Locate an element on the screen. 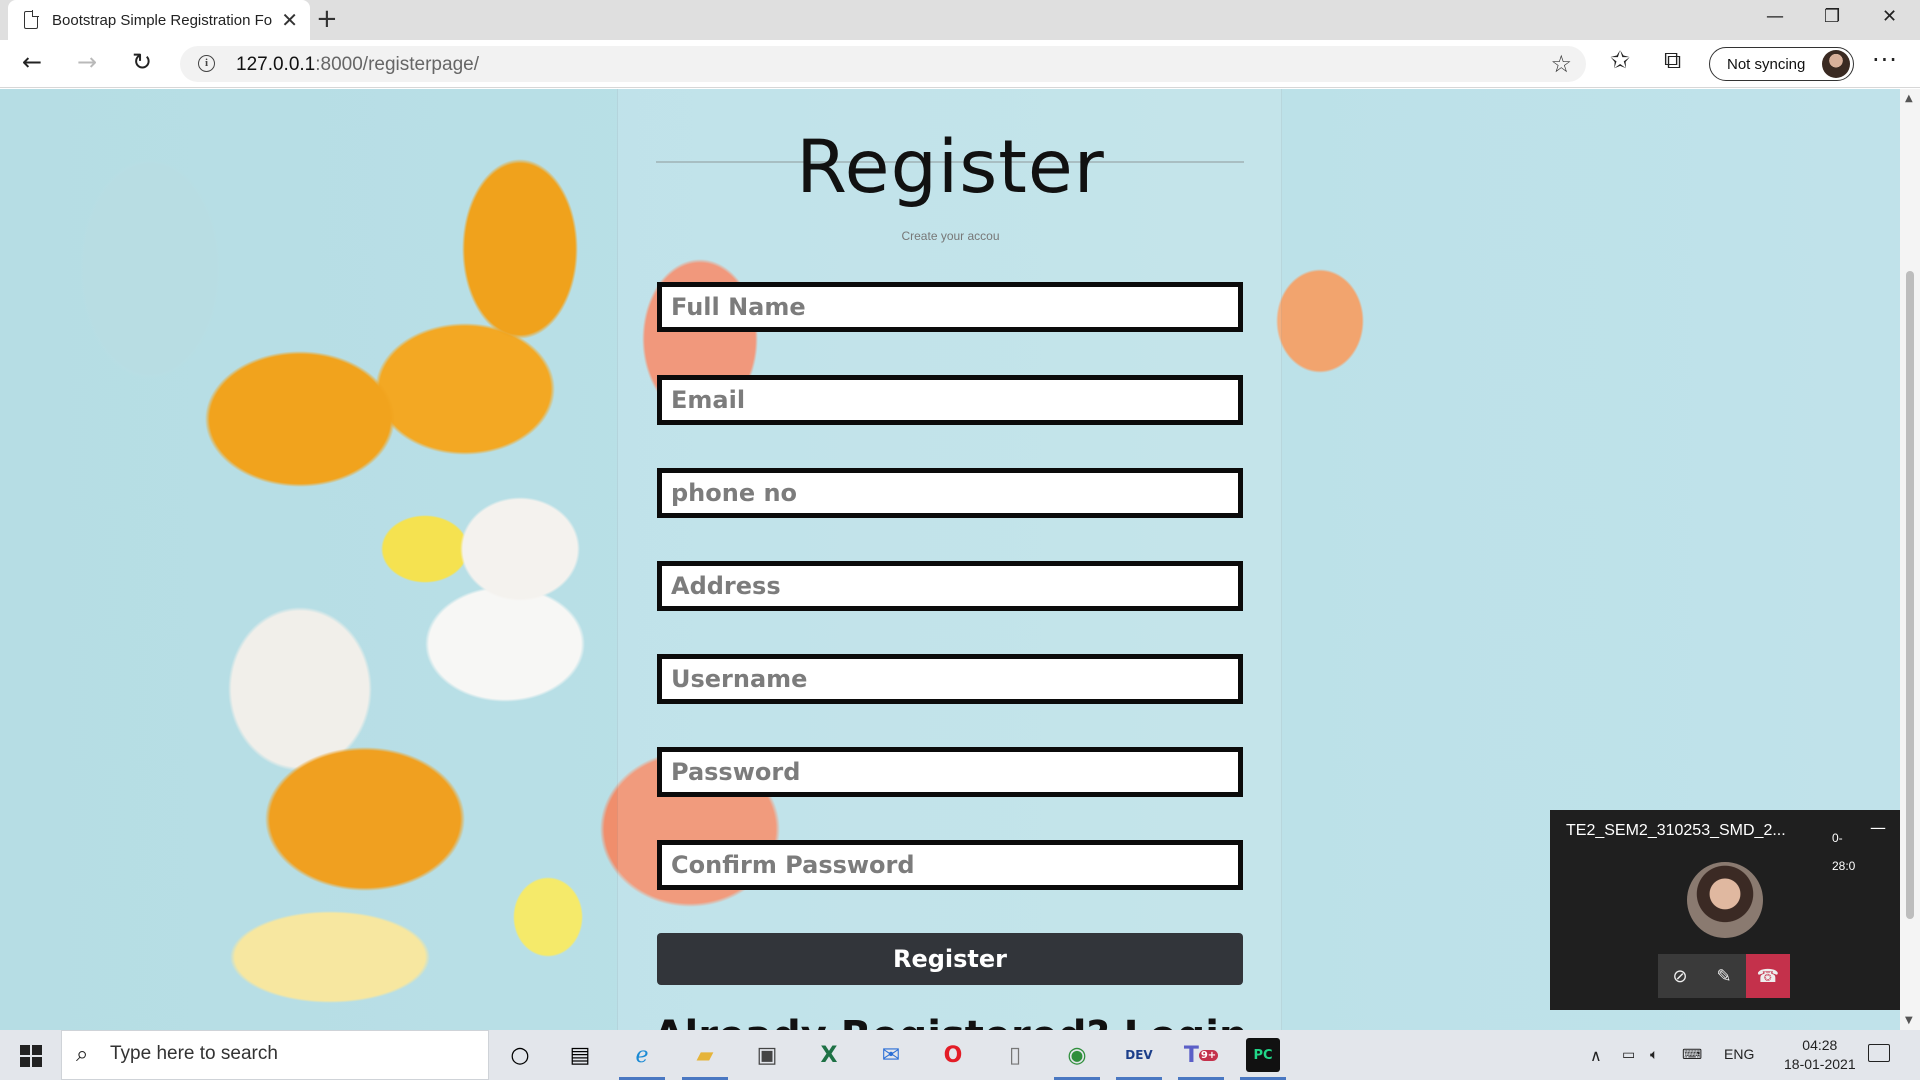 The width and height of the screenshot is (1920, 1080). username-input is located at coordinates (950, 679).